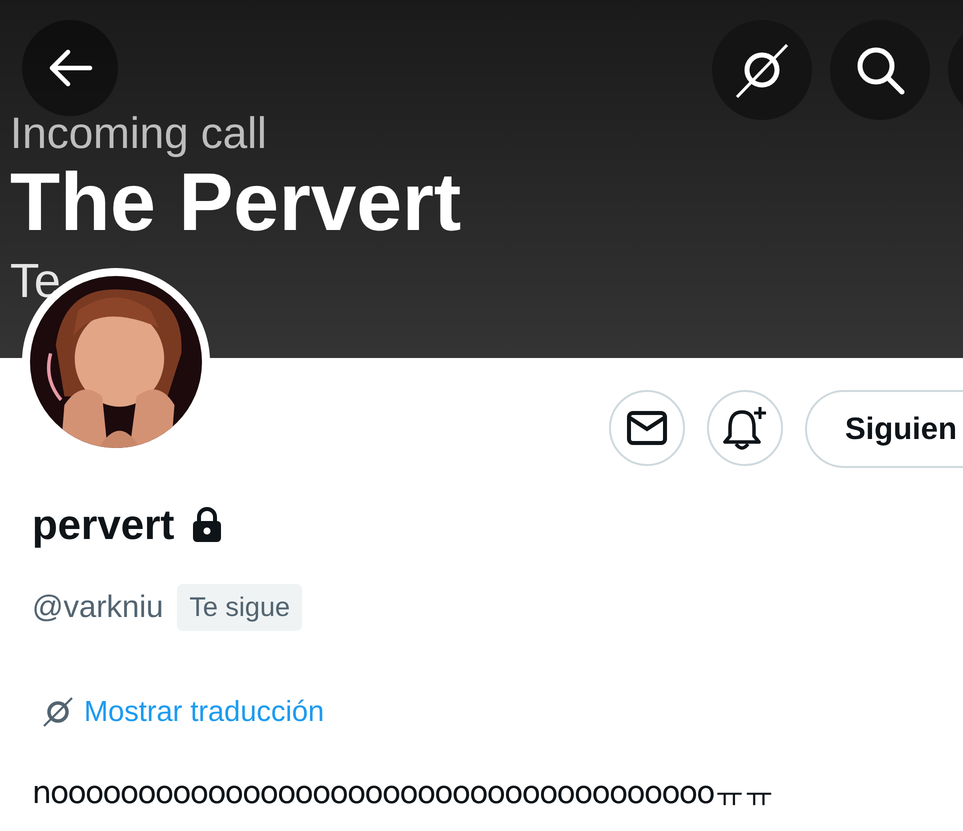 The image size is (963, 831). Describe the element at coordinates (403, 793) in the screenshot. I see `profile-bio: nooooooooooooooooooooooooooooooooooooooㅠㅠ` at that location.